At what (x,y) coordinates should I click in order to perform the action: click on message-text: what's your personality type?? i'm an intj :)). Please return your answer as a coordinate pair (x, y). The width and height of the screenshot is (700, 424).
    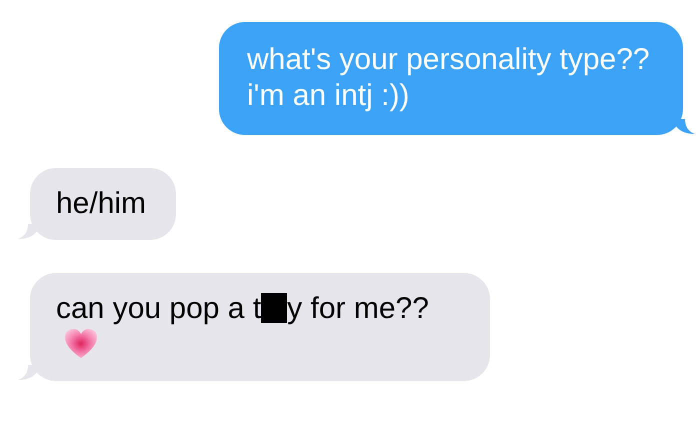
    Looking at the image, I should click on (448, 77).